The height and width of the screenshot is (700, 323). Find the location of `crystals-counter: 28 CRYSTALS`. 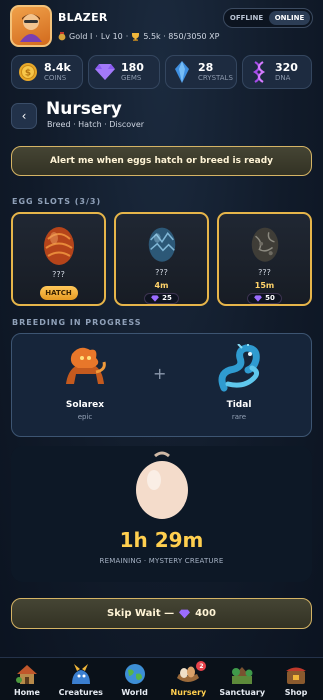

crystals-counter: 28 CRYSTALS is located at coordinates (201, 72).